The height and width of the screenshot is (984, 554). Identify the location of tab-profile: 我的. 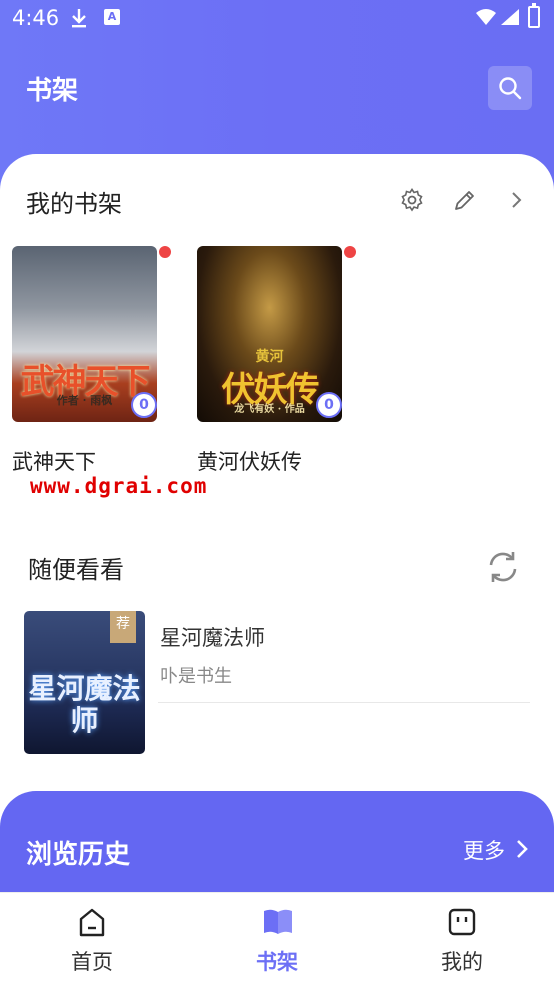
(462, 938).